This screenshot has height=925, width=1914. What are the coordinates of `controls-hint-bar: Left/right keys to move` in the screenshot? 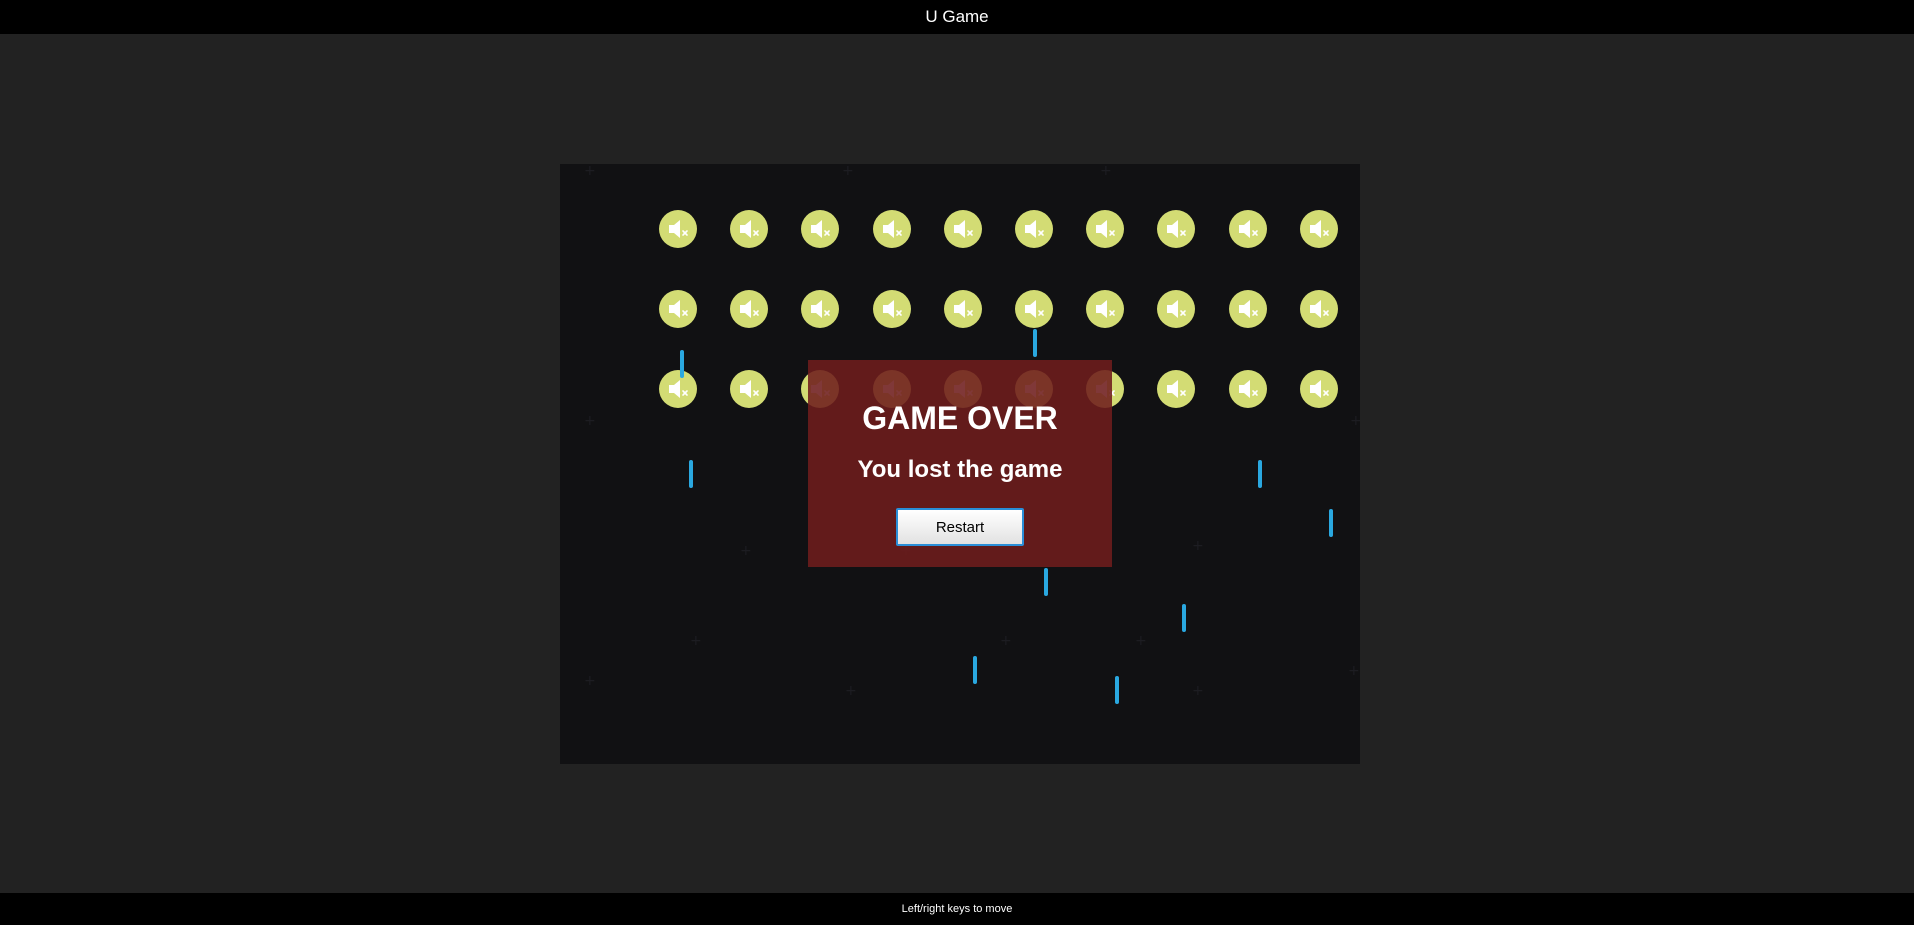 It's located at (957, 909).